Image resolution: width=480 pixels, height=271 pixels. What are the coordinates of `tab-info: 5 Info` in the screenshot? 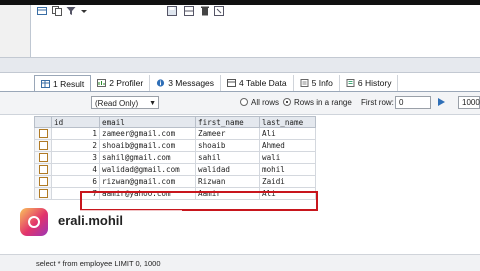 It's located at (317, 83).